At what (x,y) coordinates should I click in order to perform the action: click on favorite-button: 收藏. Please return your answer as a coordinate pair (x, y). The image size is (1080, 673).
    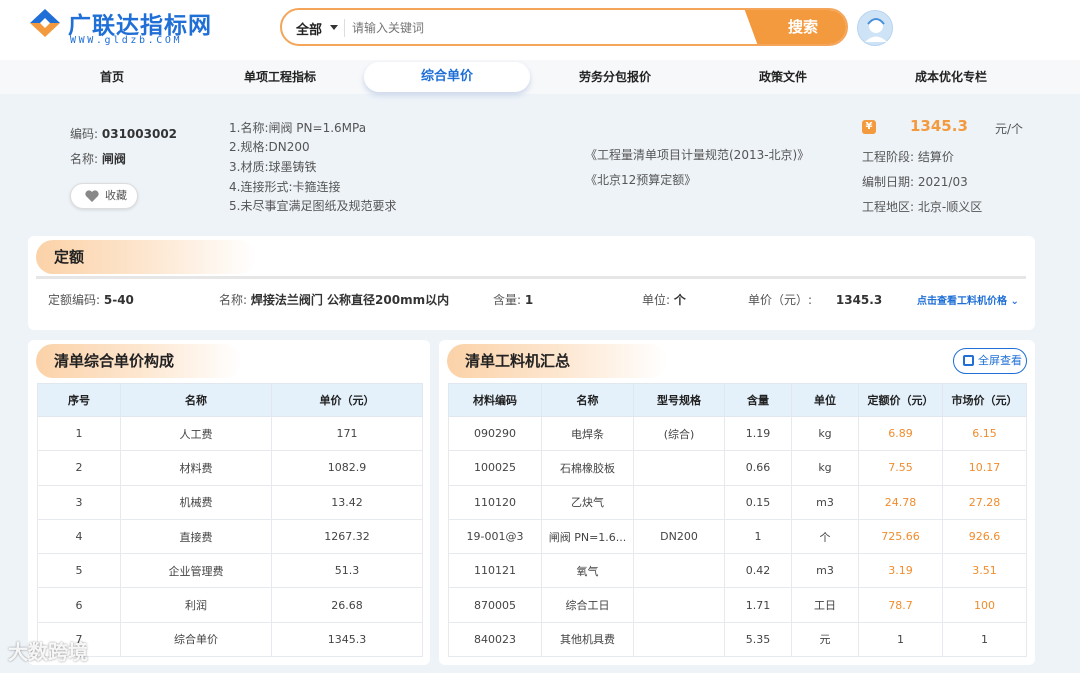
    Looking at the image, I should click on (104, 196).